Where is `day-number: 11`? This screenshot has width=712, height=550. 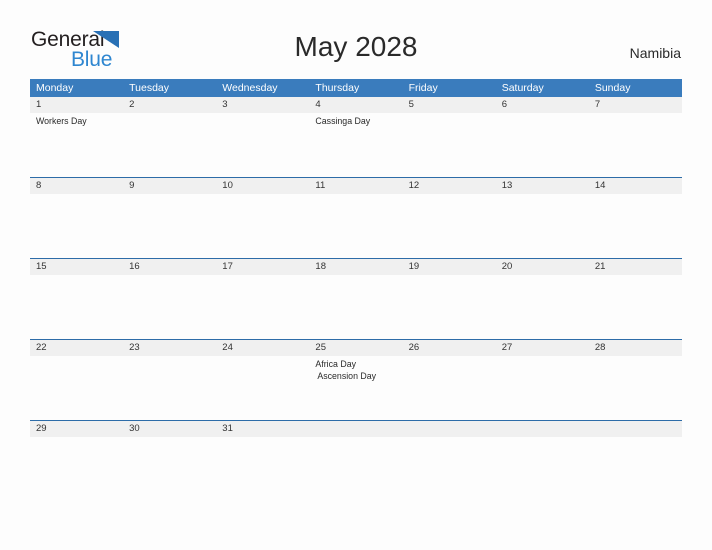 day-number: 11 is located at coordinates (355, 186).